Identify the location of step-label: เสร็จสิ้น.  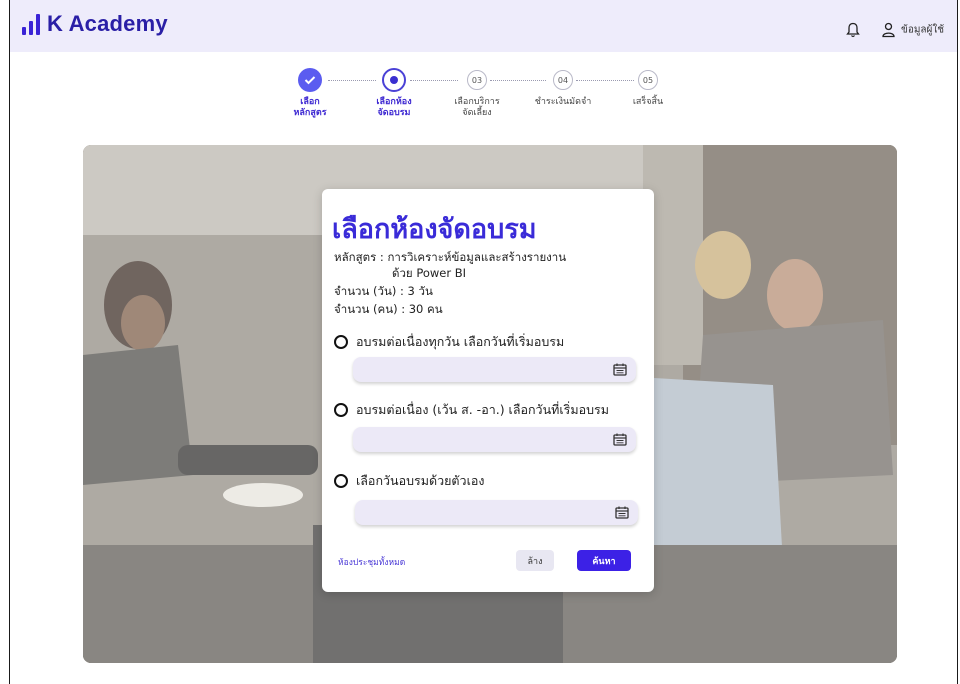
(648, 102).